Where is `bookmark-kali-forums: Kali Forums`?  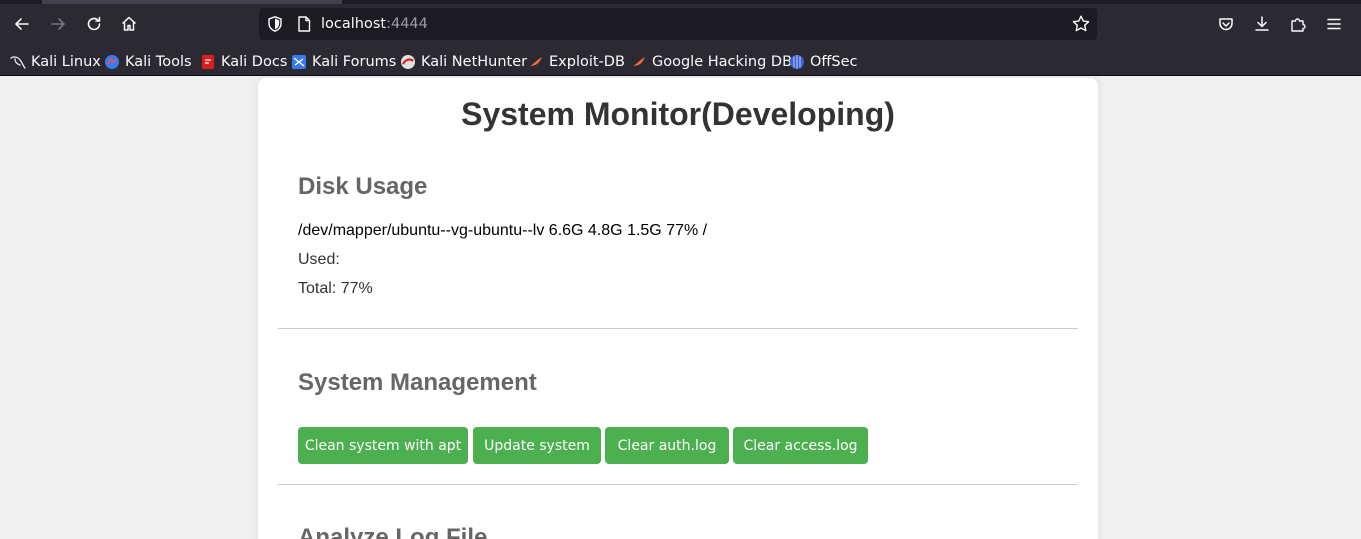
bookmark-kali-forums: Kali Forums is located at coordinates (343, 62).